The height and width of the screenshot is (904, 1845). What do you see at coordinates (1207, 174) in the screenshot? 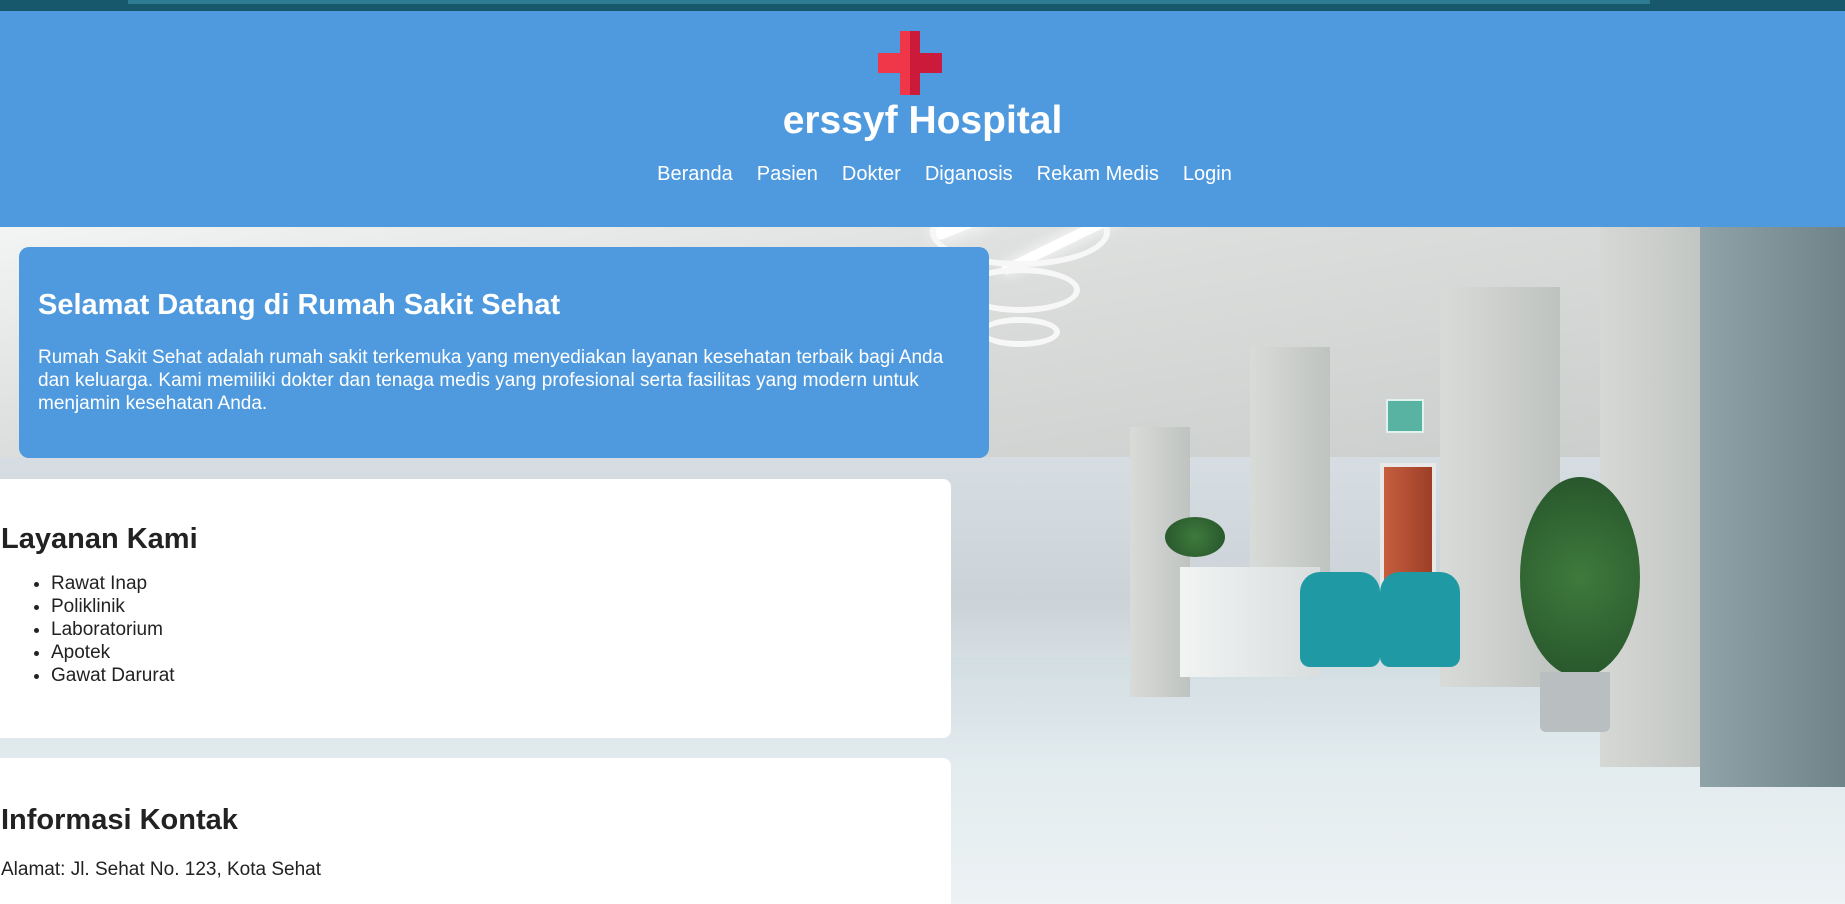
I see `nav-login: Login` at bounding box center [1207, 174].